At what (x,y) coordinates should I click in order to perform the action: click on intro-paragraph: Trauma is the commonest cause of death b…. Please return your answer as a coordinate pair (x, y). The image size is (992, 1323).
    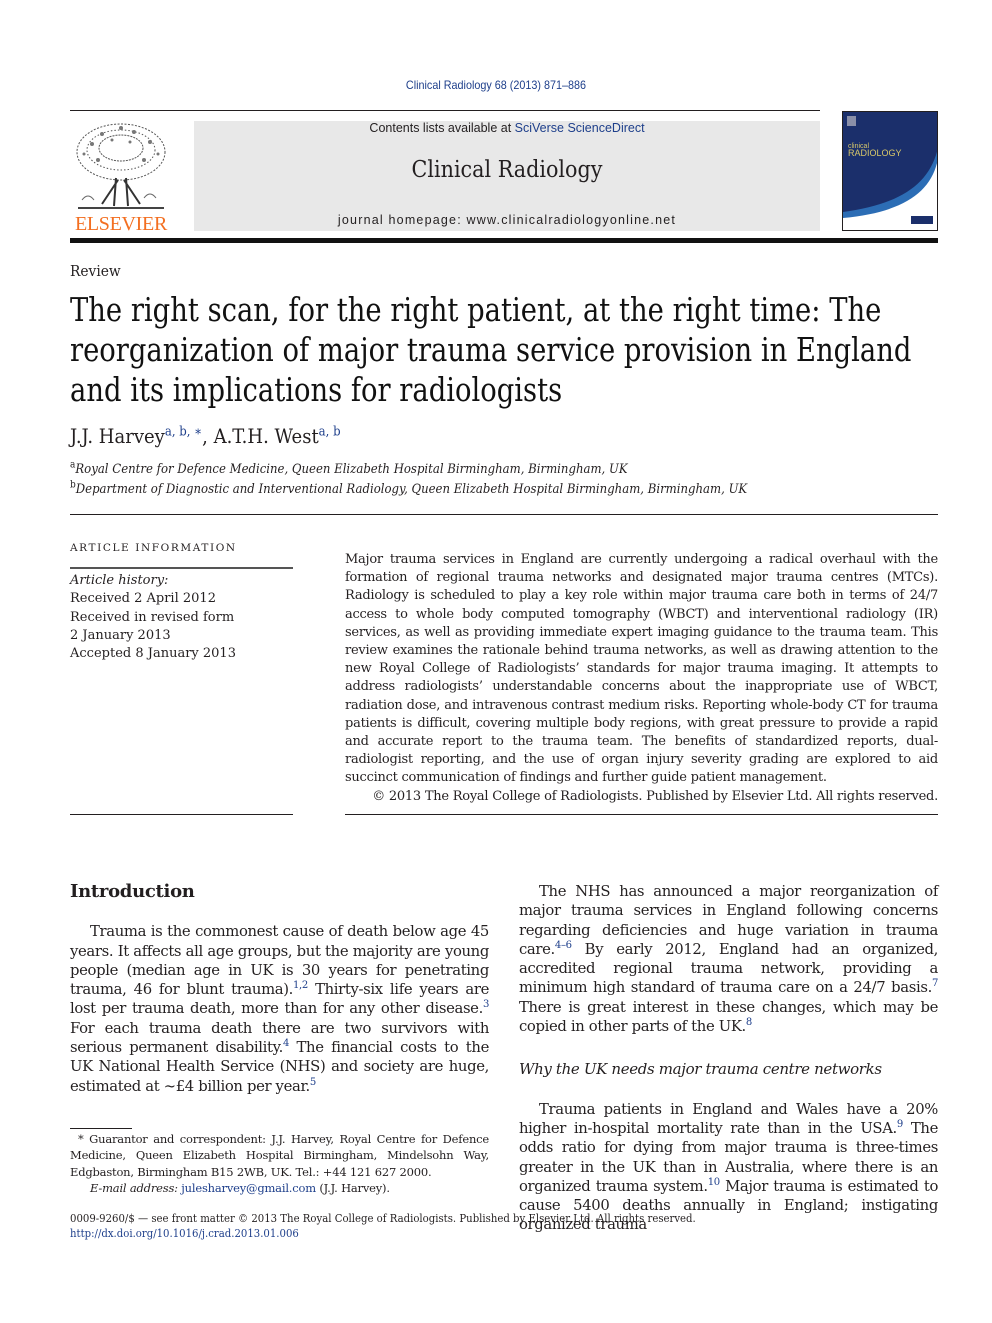
    Looking at the image, I should click on (279, 1009).